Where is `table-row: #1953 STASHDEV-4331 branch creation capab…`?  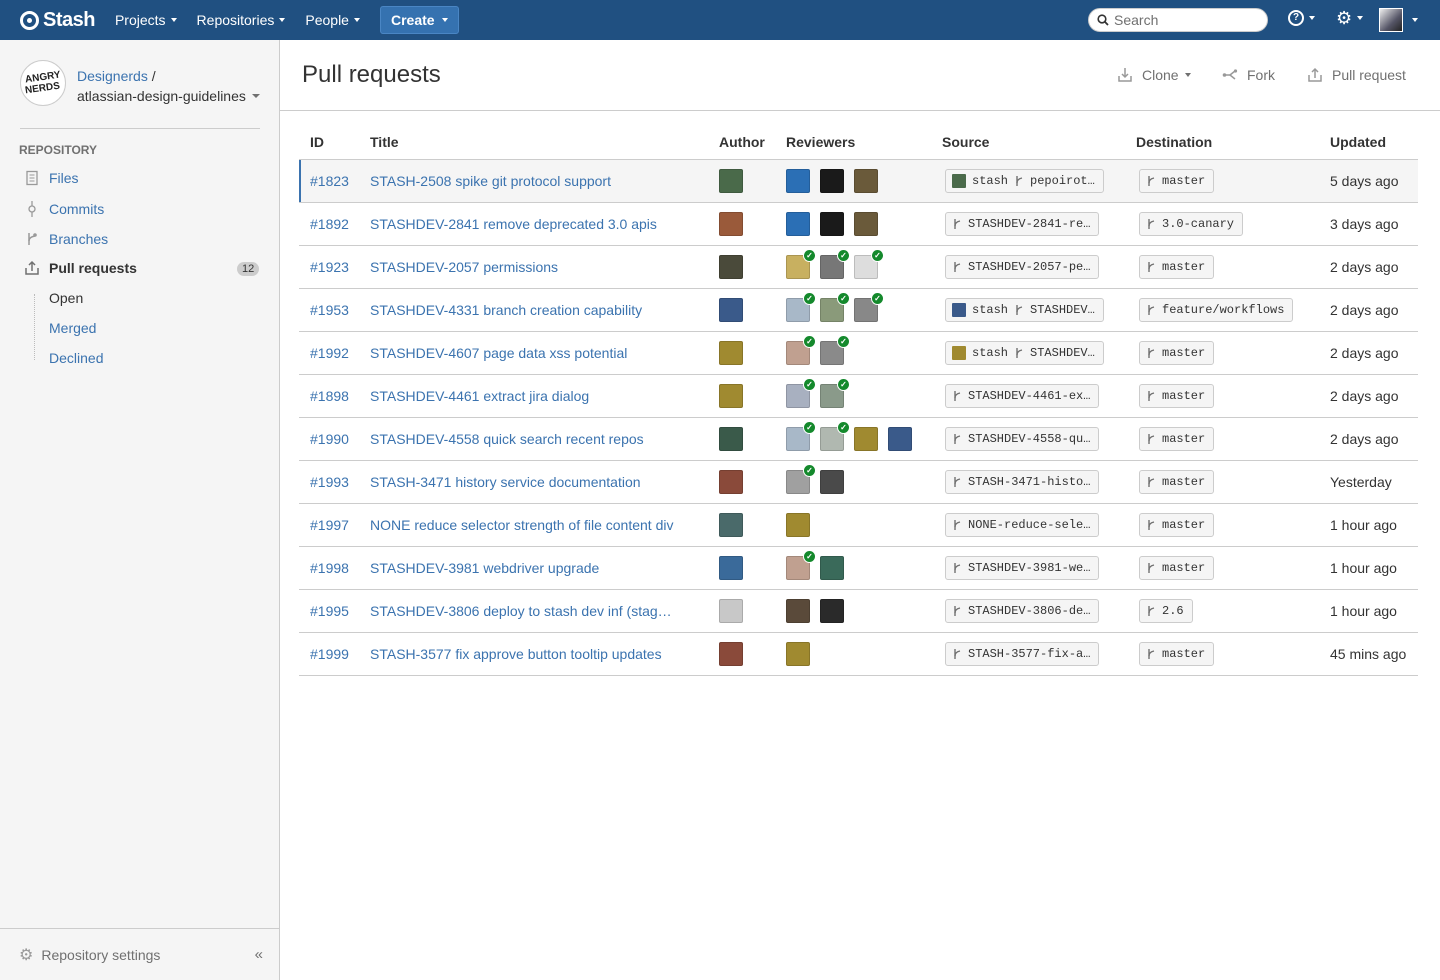 table-row: #1953 STASHDEV-4331 branch creation capab… is located at coordinates (858, 310).